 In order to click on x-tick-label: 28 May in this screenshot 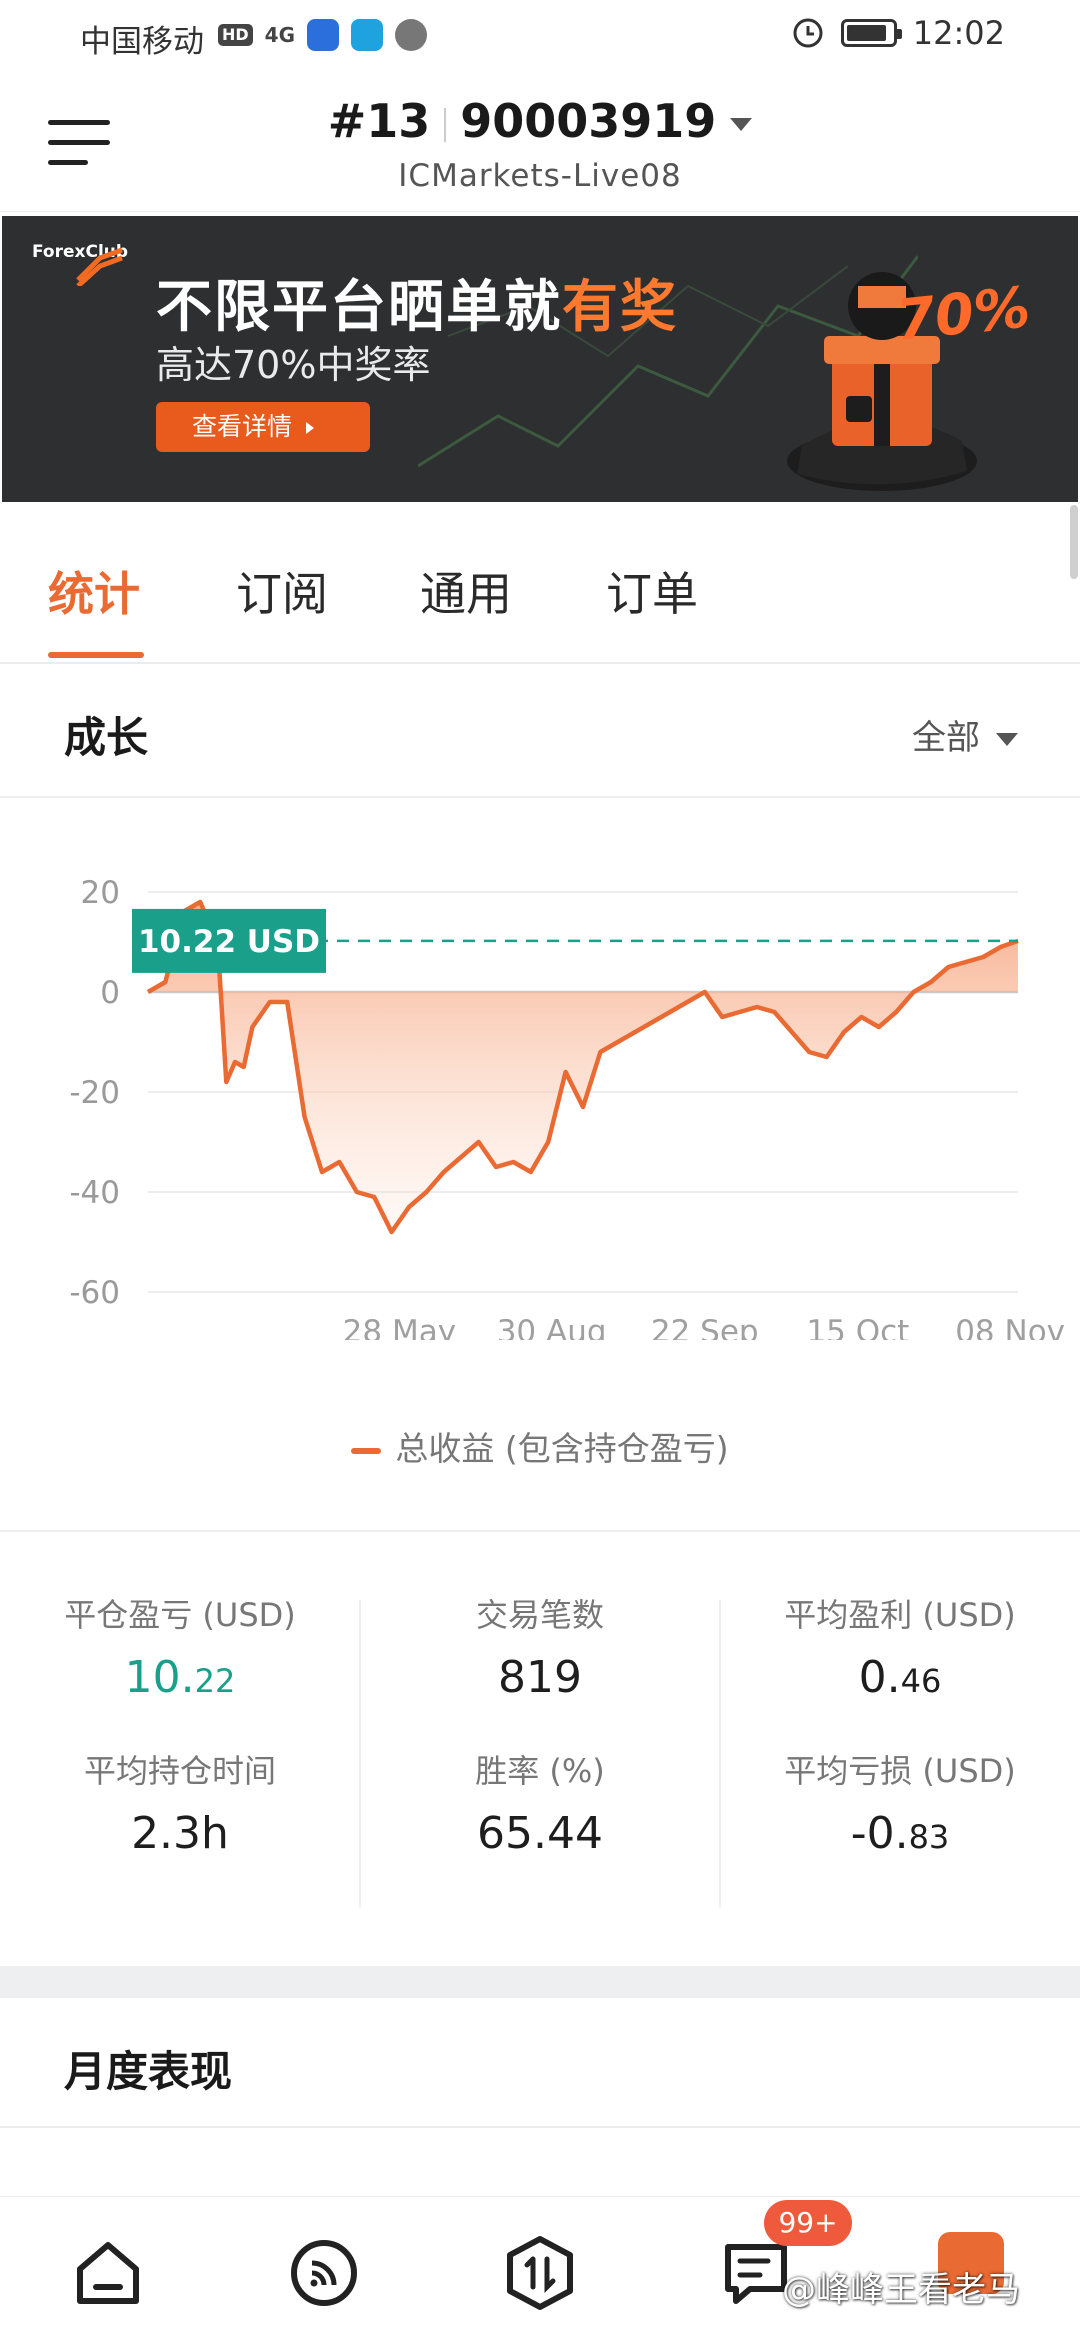, I will do `click(399, 1327)`.